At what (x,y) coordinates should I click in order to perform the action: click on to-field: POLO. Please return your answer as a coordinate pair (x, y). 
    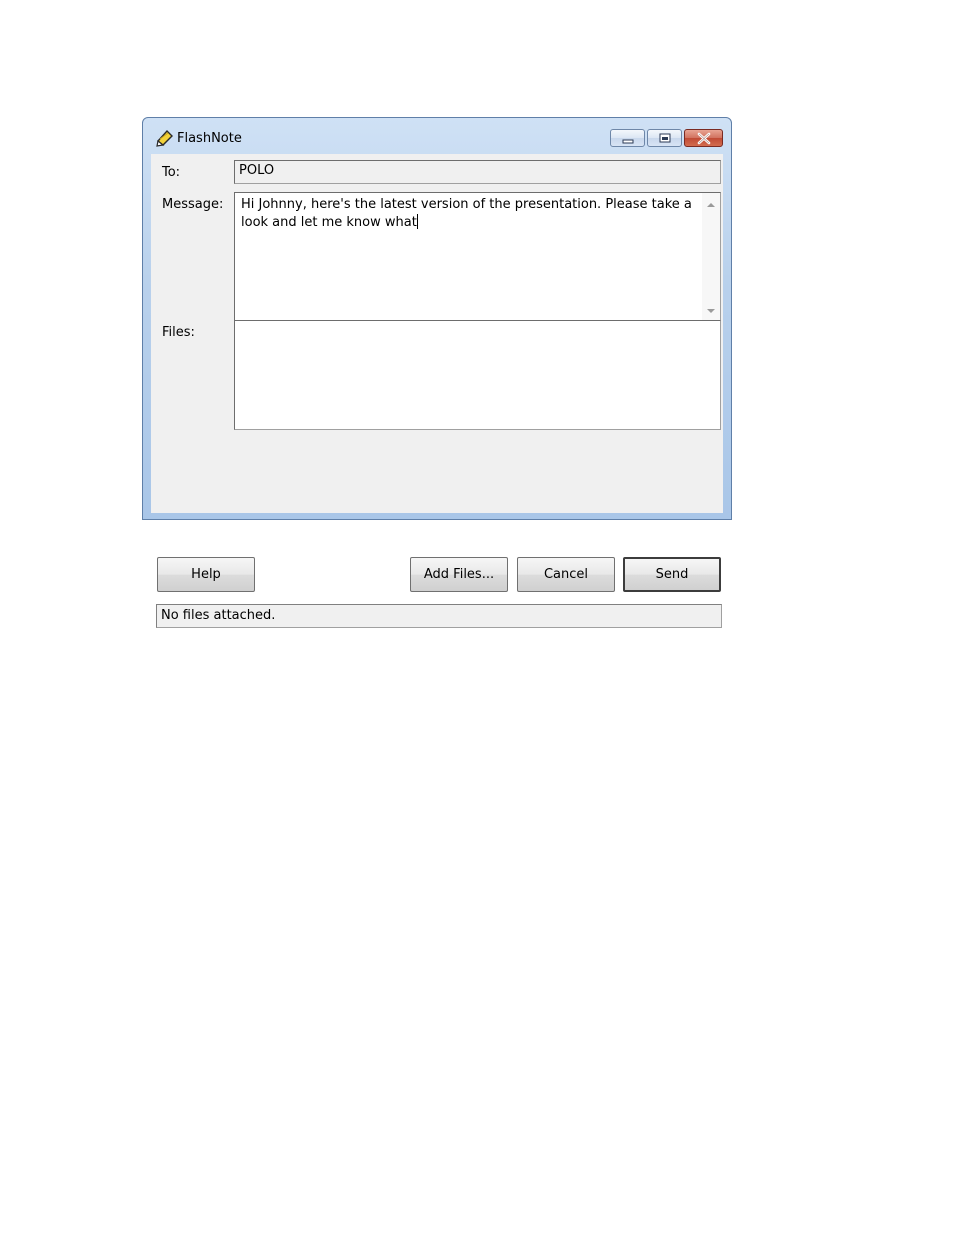
    Looking at the image, I should click on (477, 172).